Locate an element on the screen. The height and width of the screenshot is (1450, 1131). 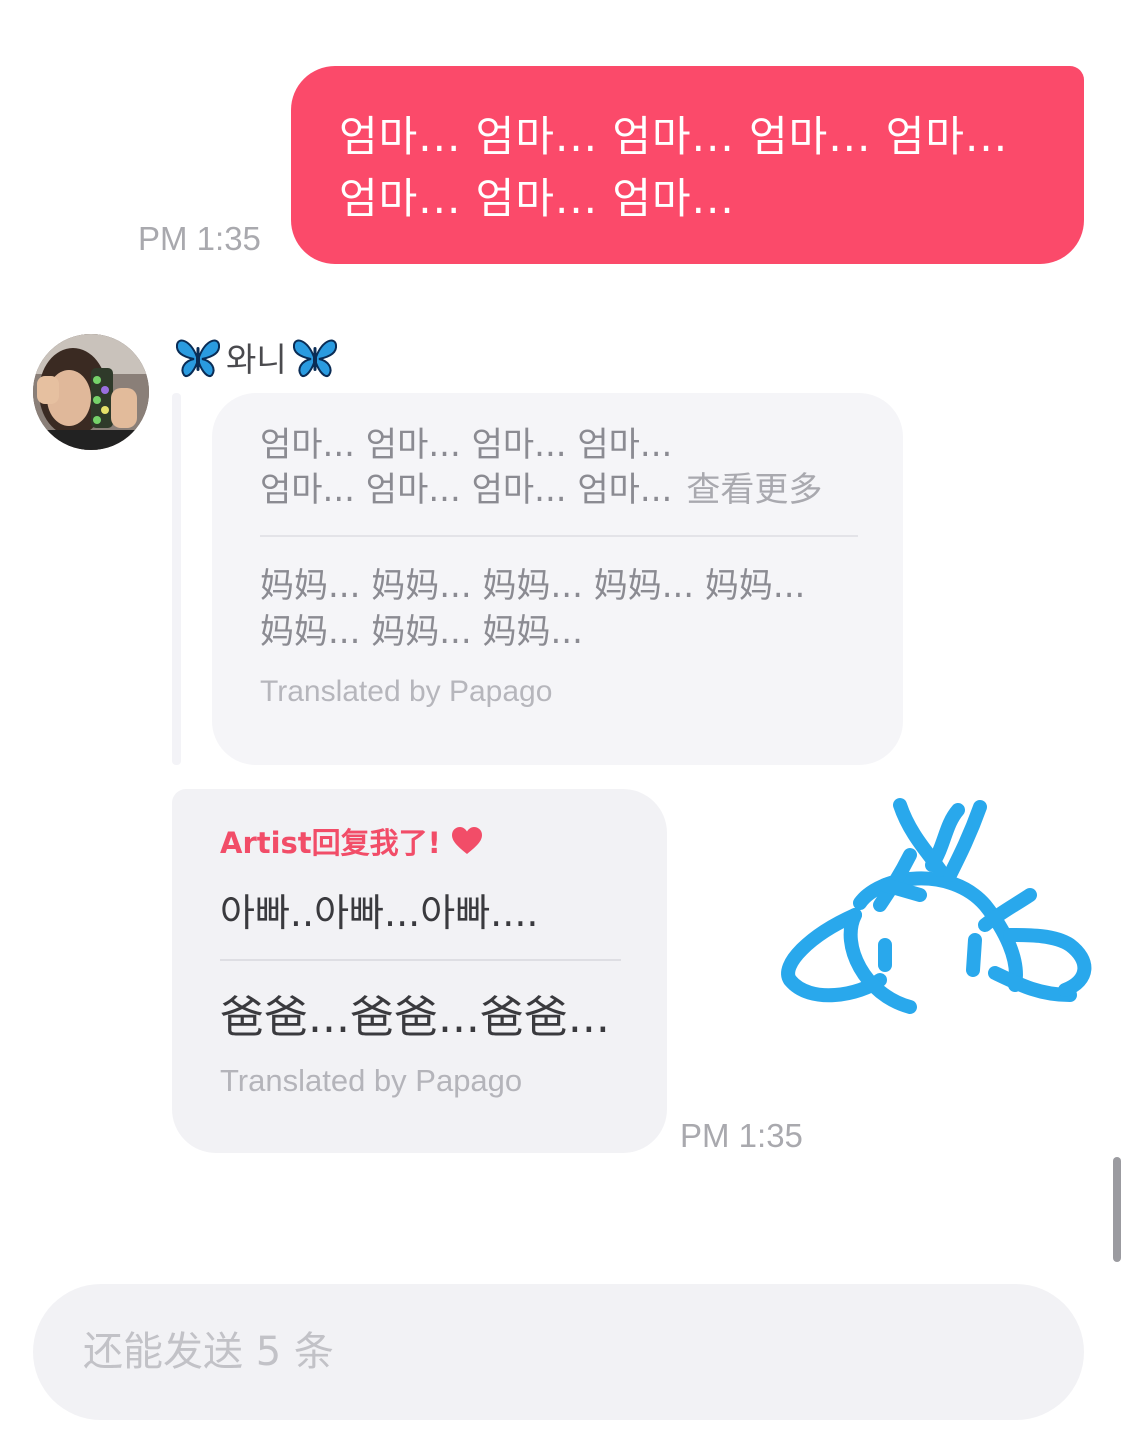
reply-header: Artist回复我了! is located at coordinates (420, 841).